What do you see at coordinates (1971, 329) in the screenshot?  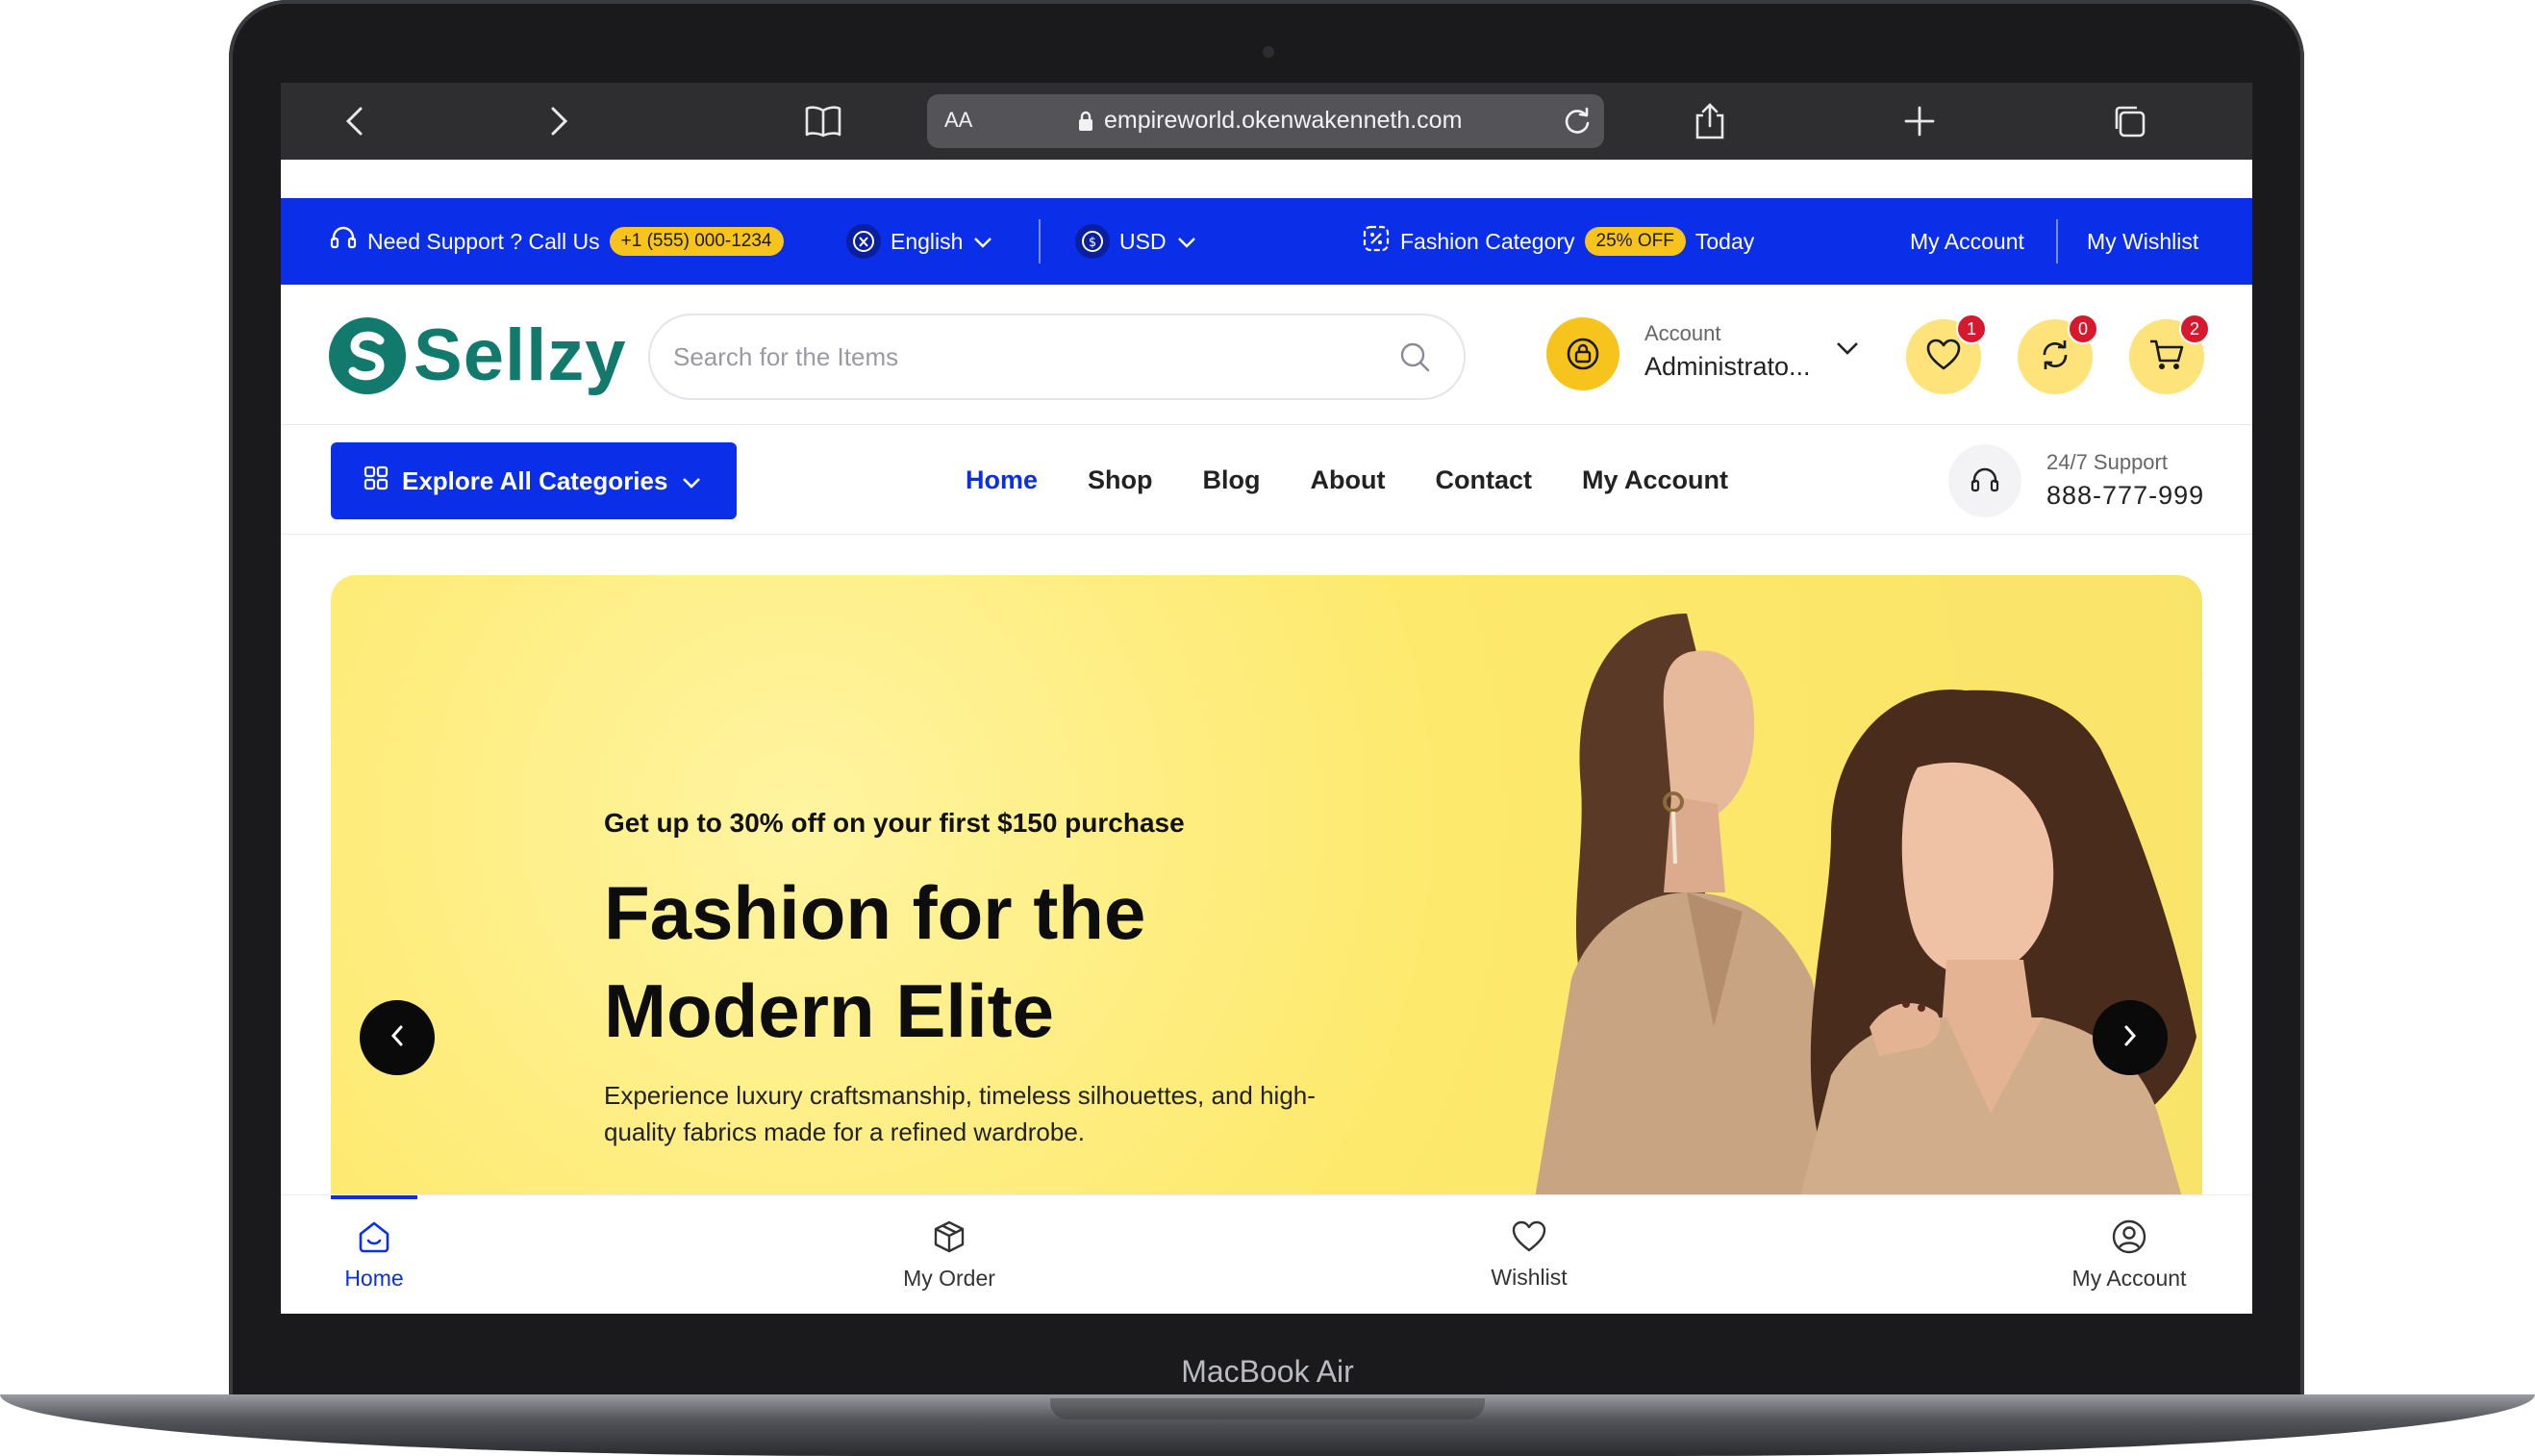 I see `wishlist-count-badge: 1` at bounding box center [1971, 329].